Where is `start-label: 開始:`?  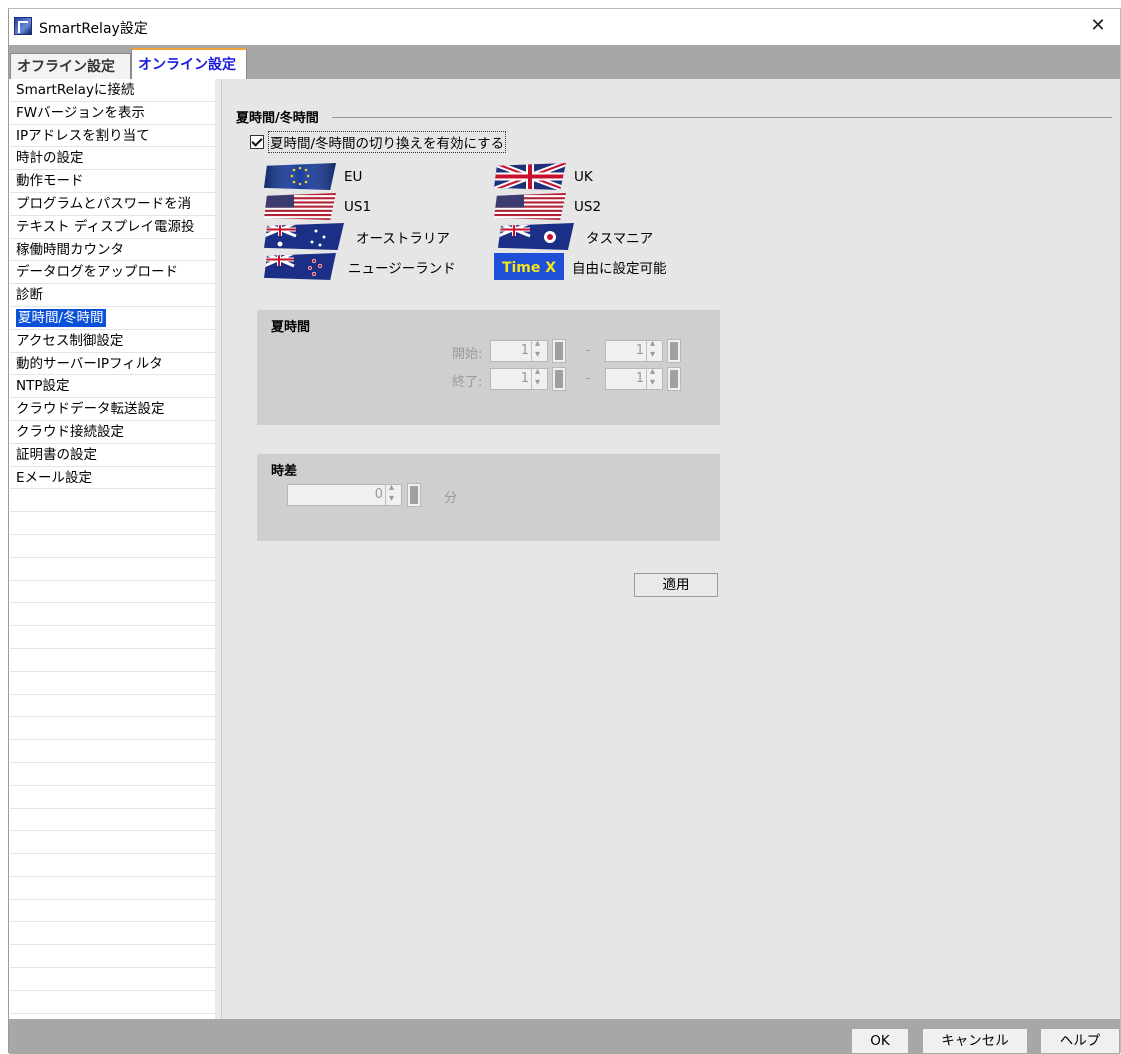 start-label: 開始: is located at coordinates (467, 354).